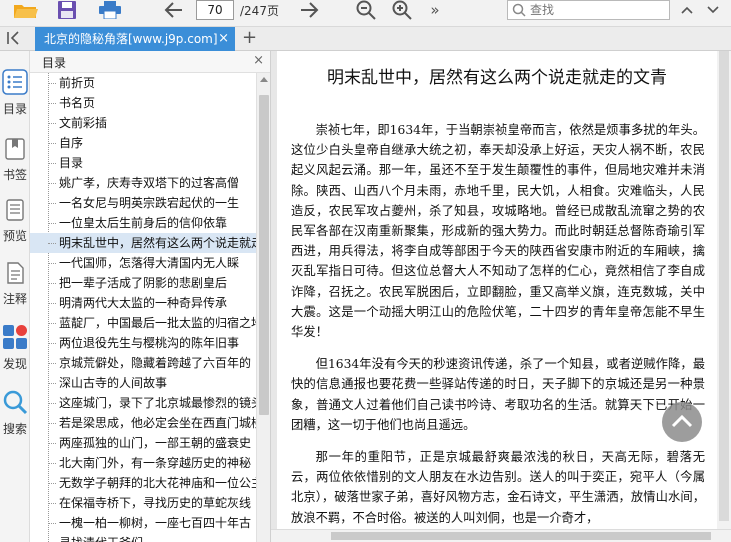  I want to click on document-horizontal-scrollbar, so click(501, 535).